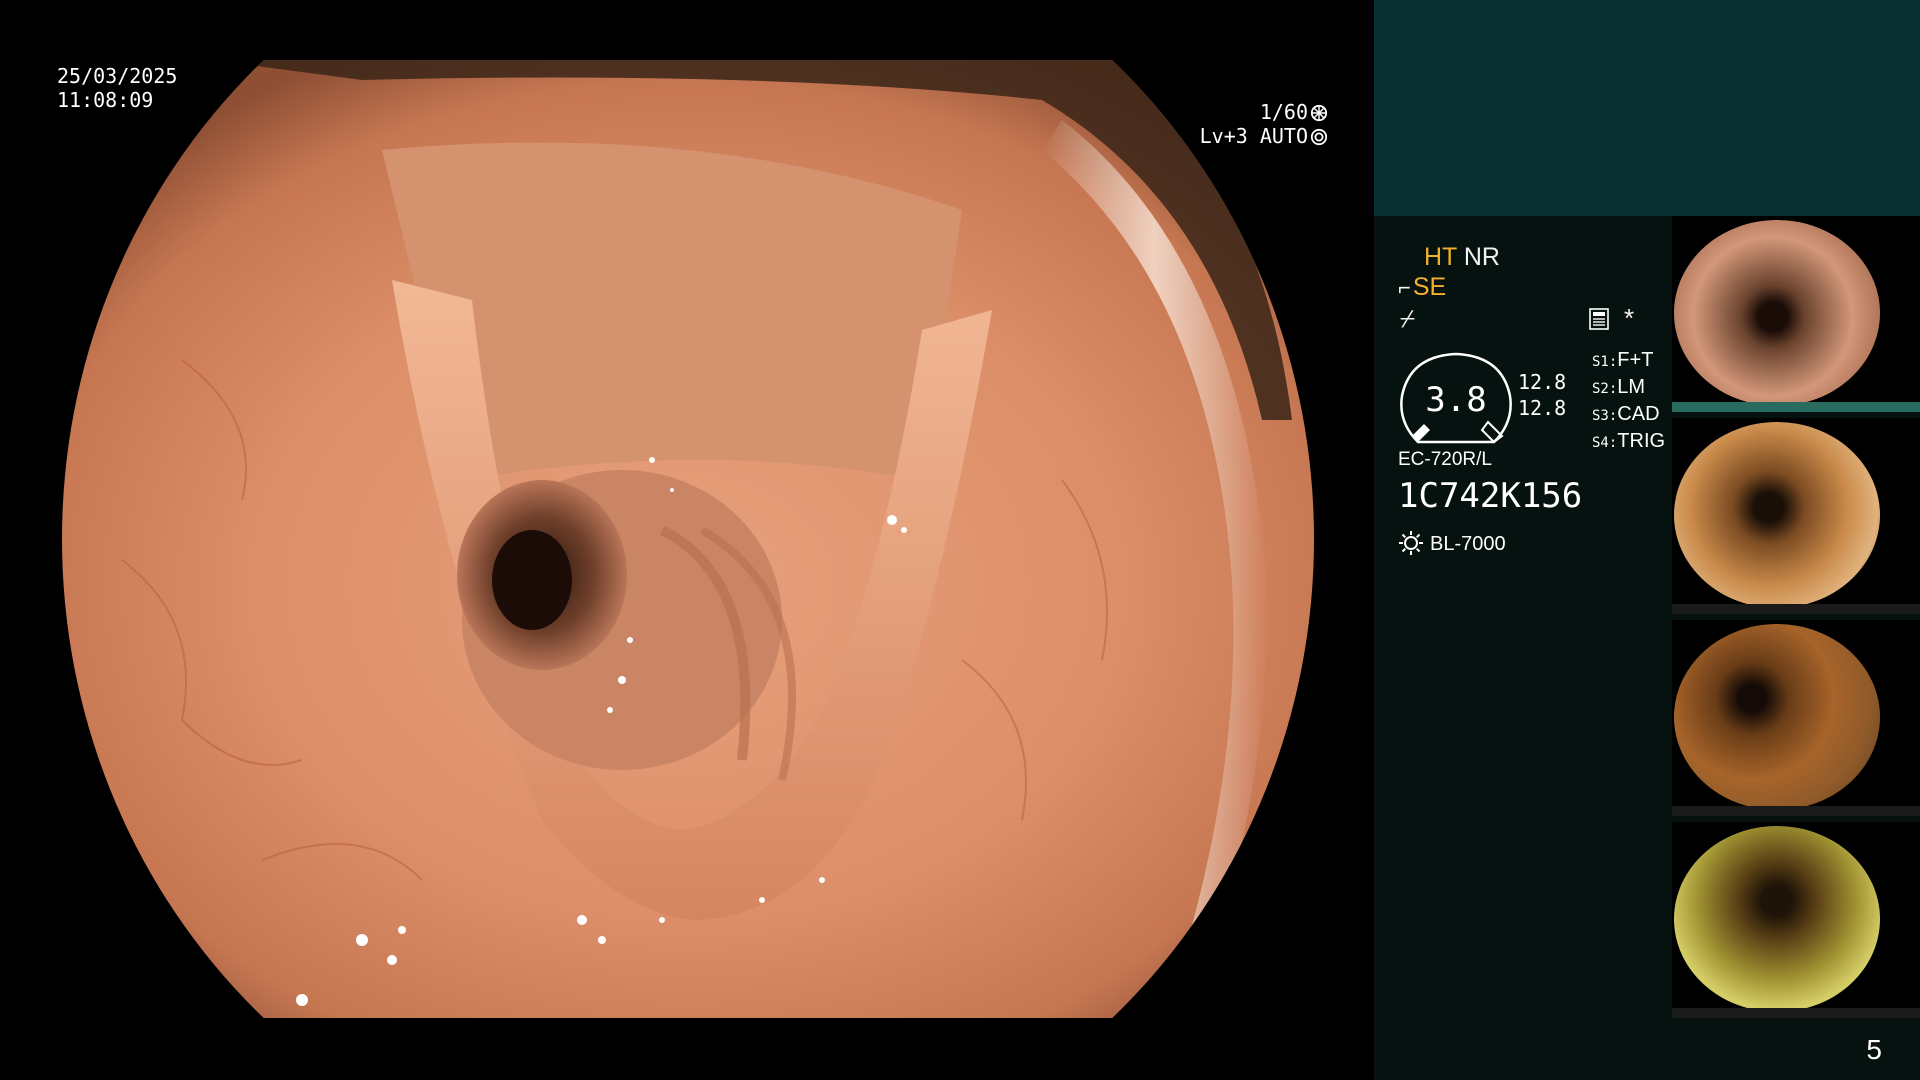 The height and width of the screenshot is (1080, 1920). I want to click on level-text: Lv+3 AUTO, so click(1253, 136).